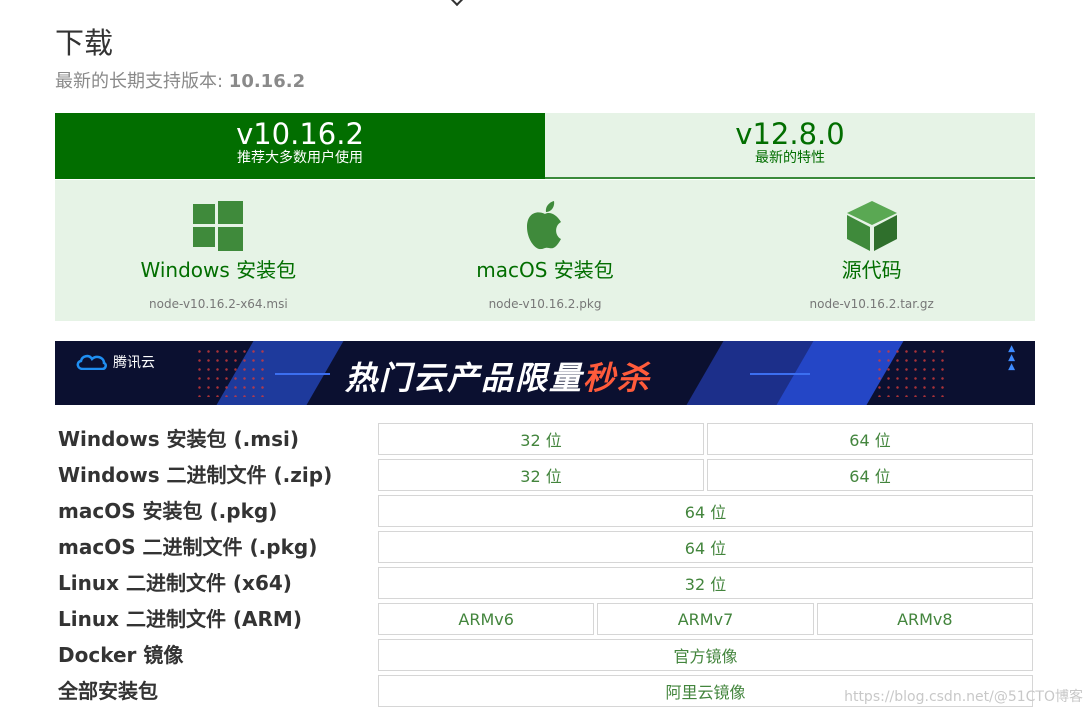 Image resolution: width=1091 pixels, height=714 pixels. What do you see at coordinates (168, 511) in the screenshot?
I see `row-label: macOS 安装包 (.pkg)` at bounding box center [168, 511].